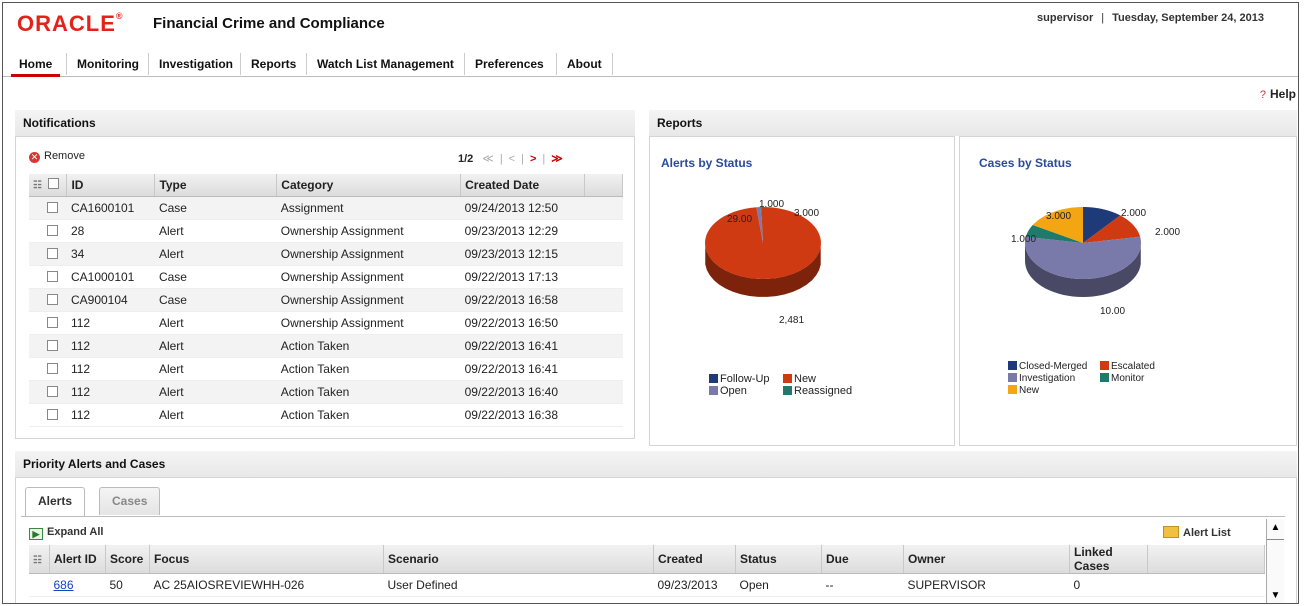  I want to click on nav-reports: Reports, so click(273, 65).